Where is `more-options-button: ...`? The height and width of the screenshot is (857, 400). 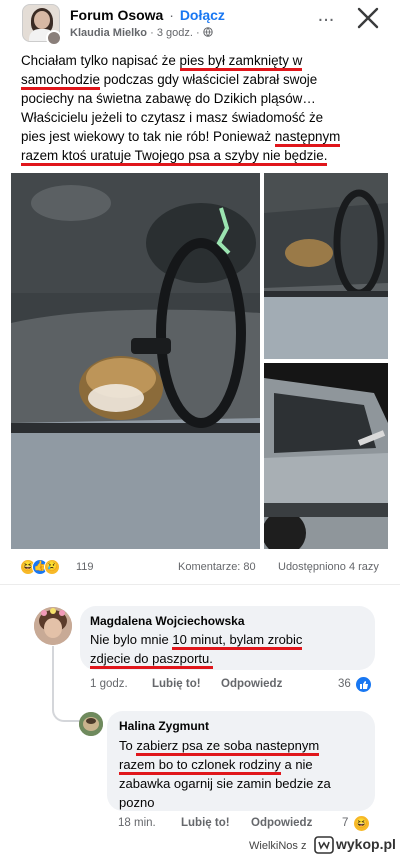 more-options-button: ... is located at coordinates (326, 18).